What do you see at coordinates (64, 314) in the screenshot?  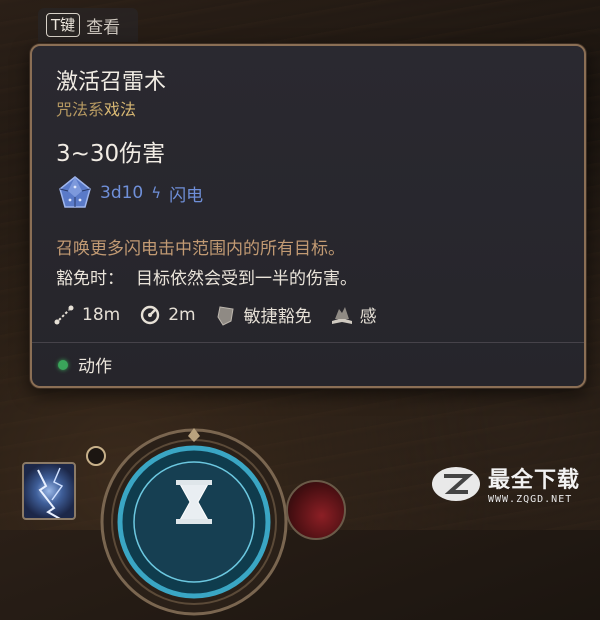 I see `range-icon` at bounding box center [64, 314].